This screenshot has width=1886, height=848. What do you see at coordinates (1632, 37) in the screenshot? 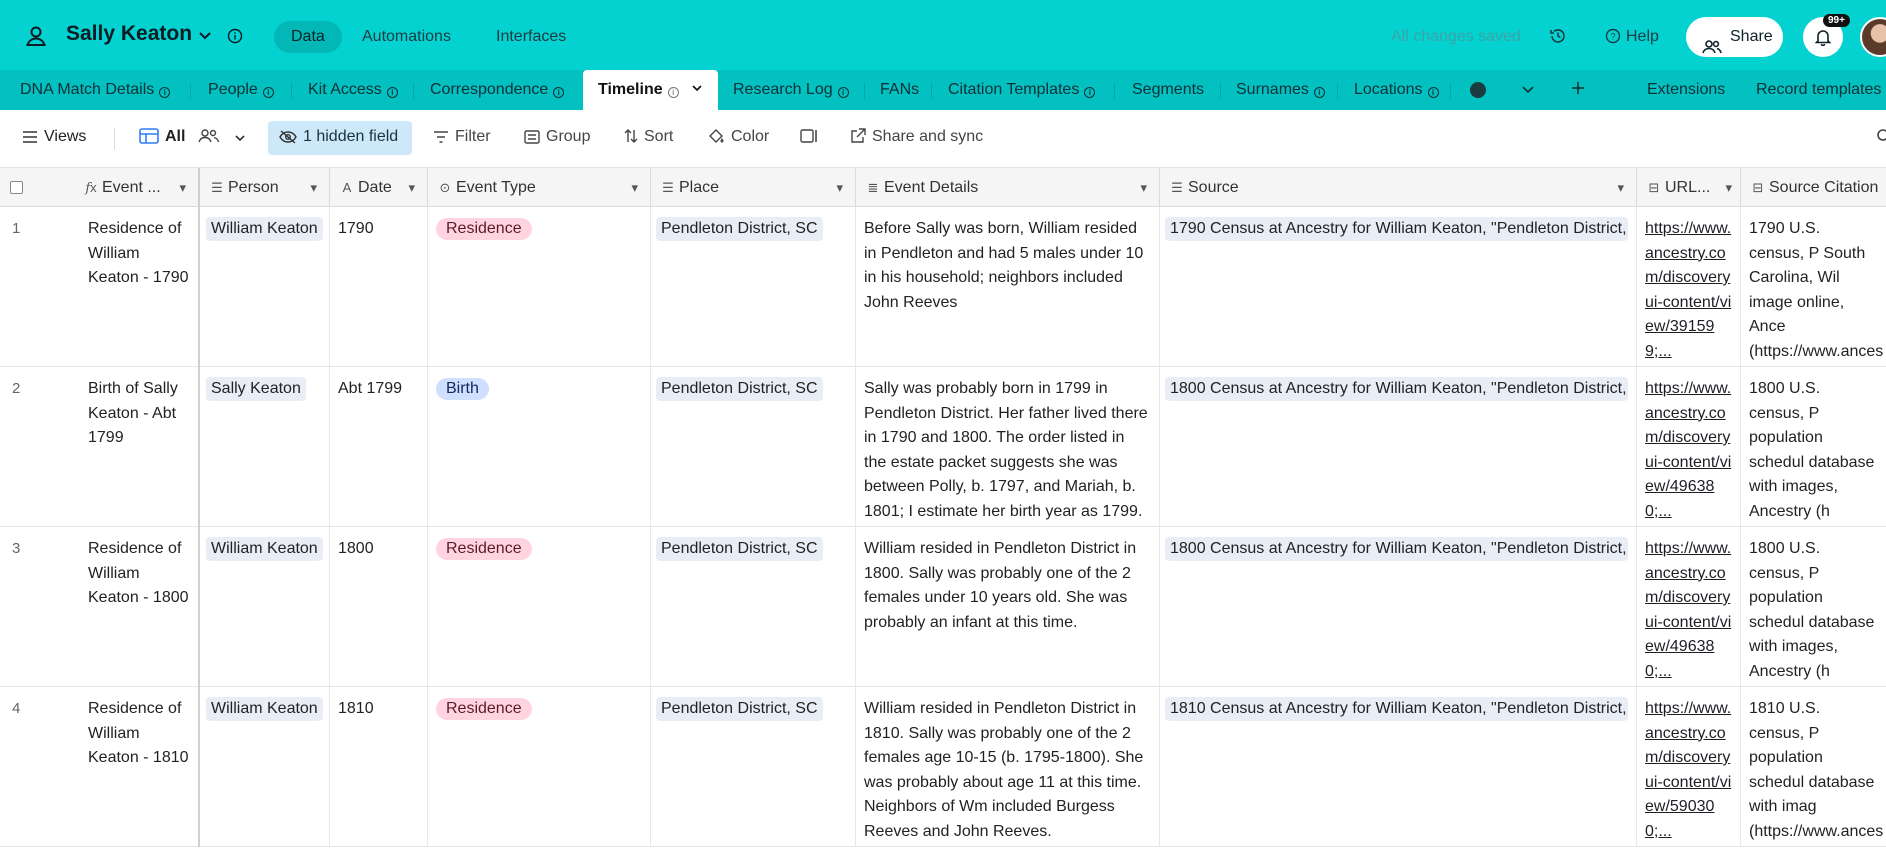
I see `help-button: ? Help` at bounding box center [1632, 37].